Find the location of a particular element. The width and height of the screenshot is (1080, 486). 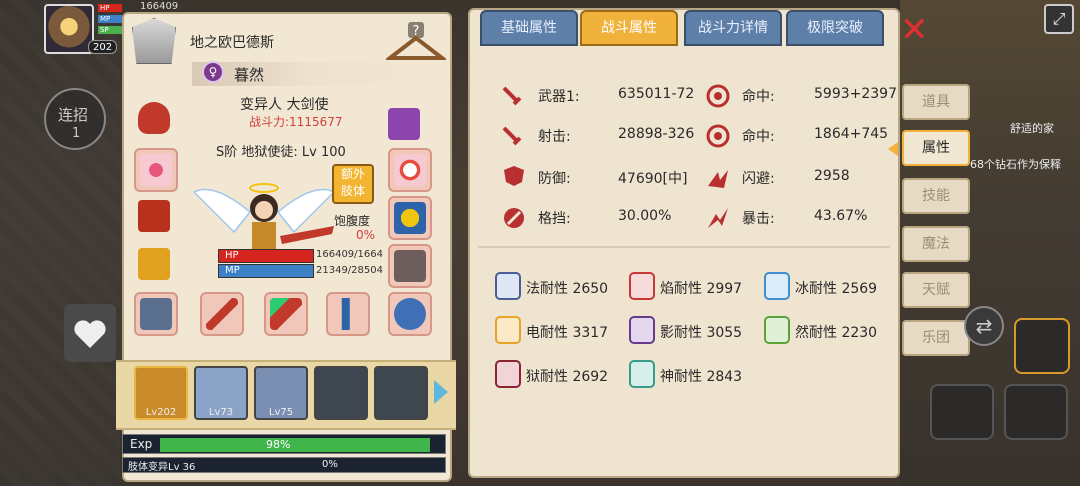

equip-slot-boots is located at coordinates (410, 266).